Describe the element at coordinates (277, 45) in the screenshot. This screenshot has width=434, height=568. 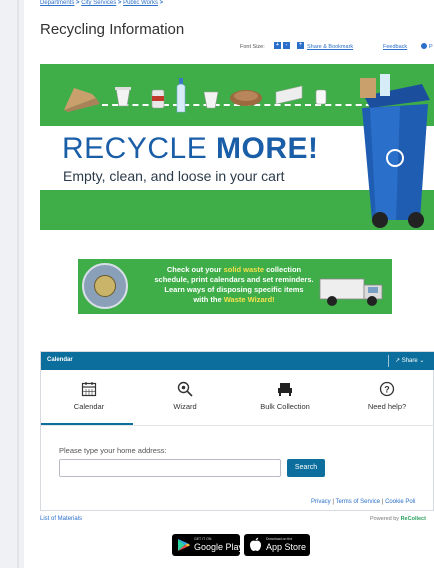
I see `font-increase-button: +` at that location.